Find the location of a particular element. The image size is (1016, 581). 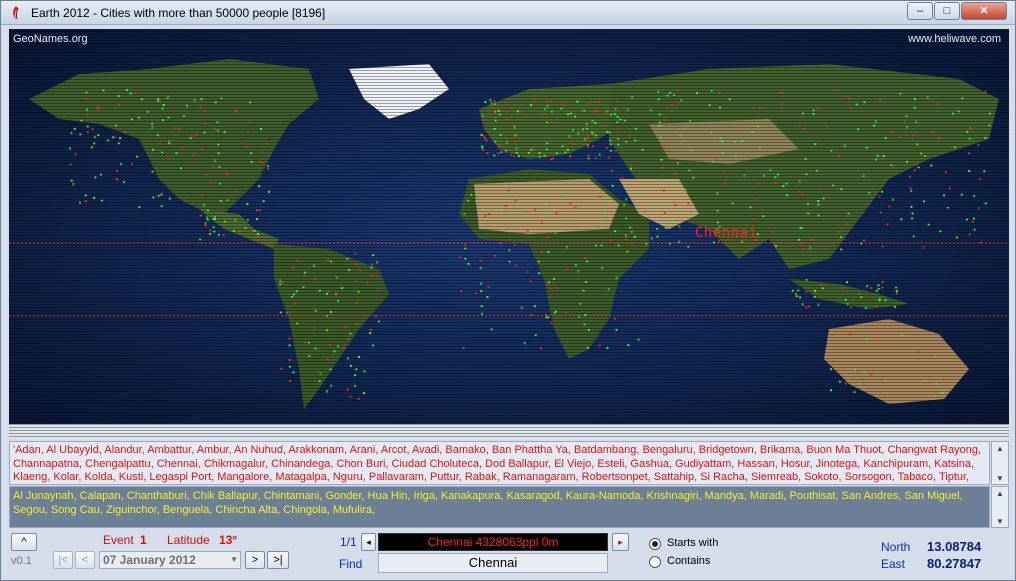

others-scrollbar: ▲ ▼ is located at coordinates (1000, 507).